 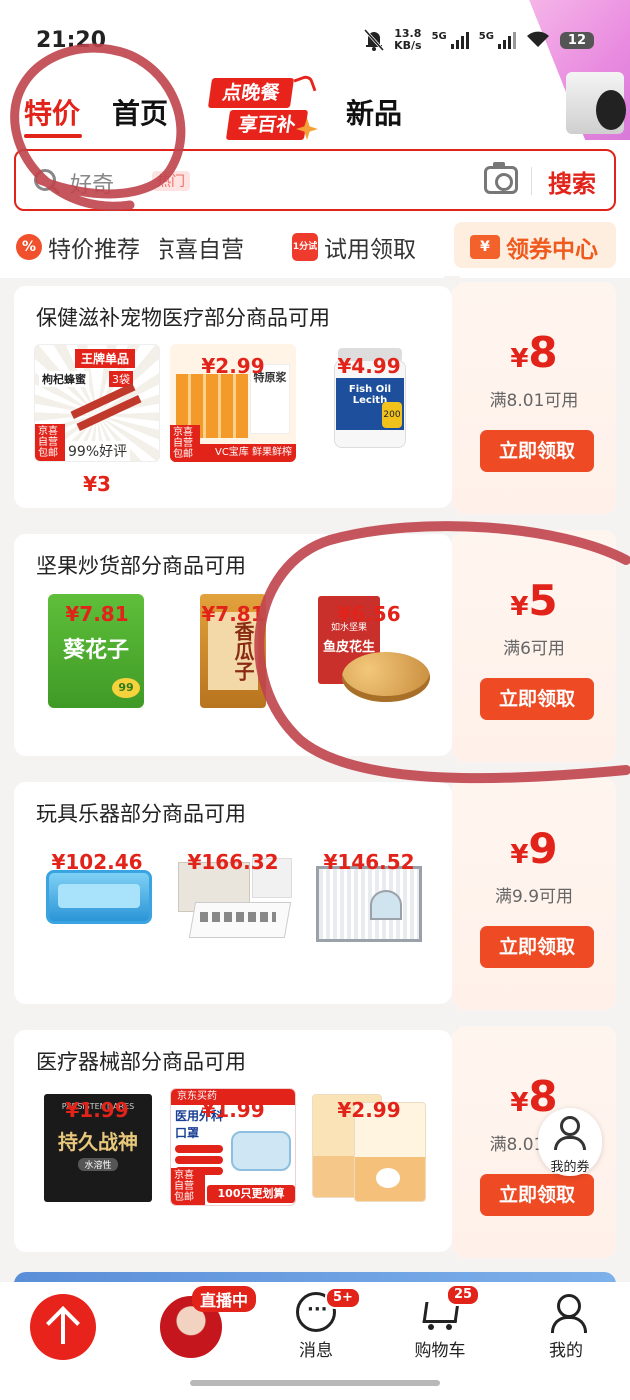 I want to click on search-bar: 好奇 热门 搜索, so click(x=315, y=180).